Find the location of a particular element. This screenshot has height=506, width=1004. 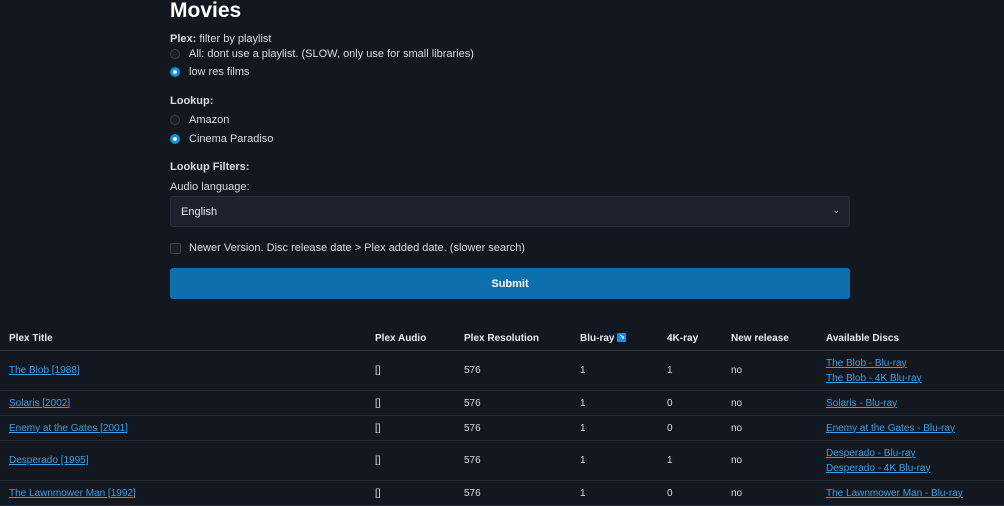

disc-link: Desperado - 4K Blu-ray is located at coordinates (915, 468).